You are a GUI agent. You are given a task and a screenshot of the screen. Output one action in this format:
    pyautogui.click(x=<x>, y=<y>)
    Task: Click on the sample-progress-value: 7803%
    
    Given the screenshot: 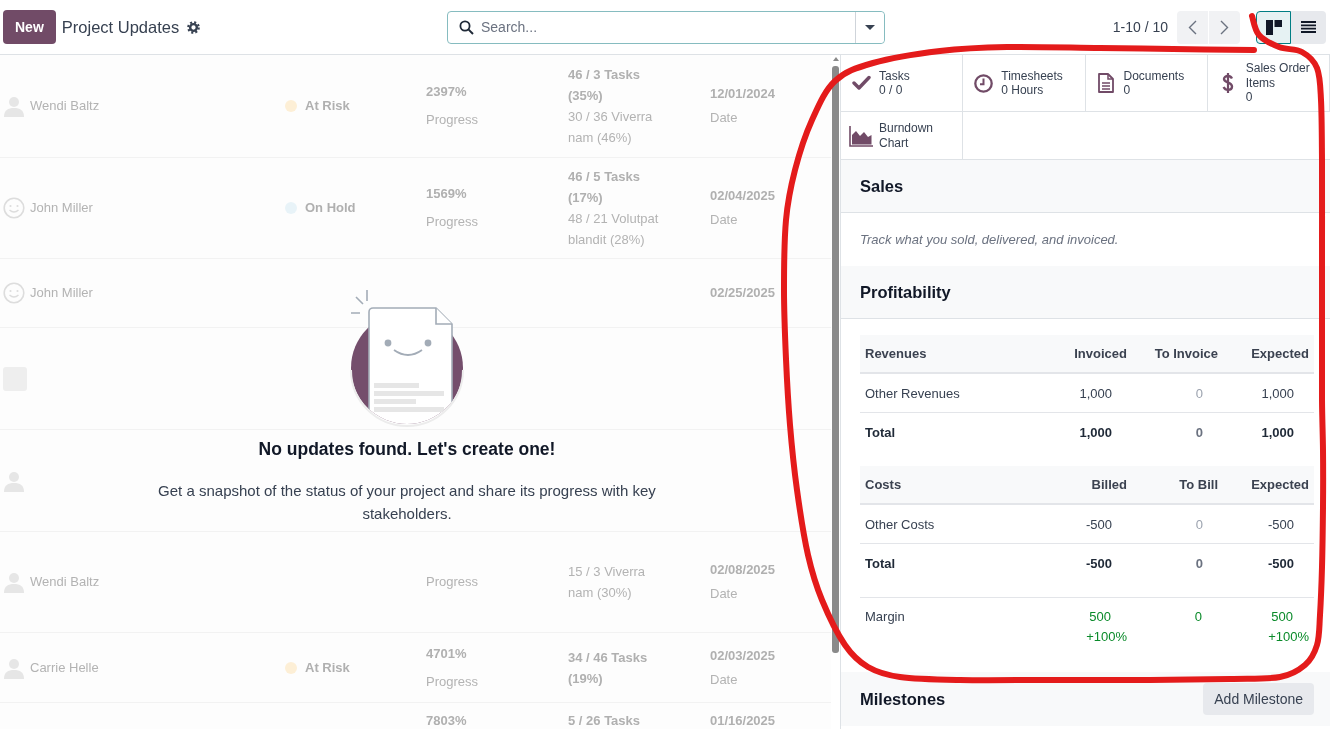 What is the action you would take?
    pyautogui.click(x=446, y=720)
    